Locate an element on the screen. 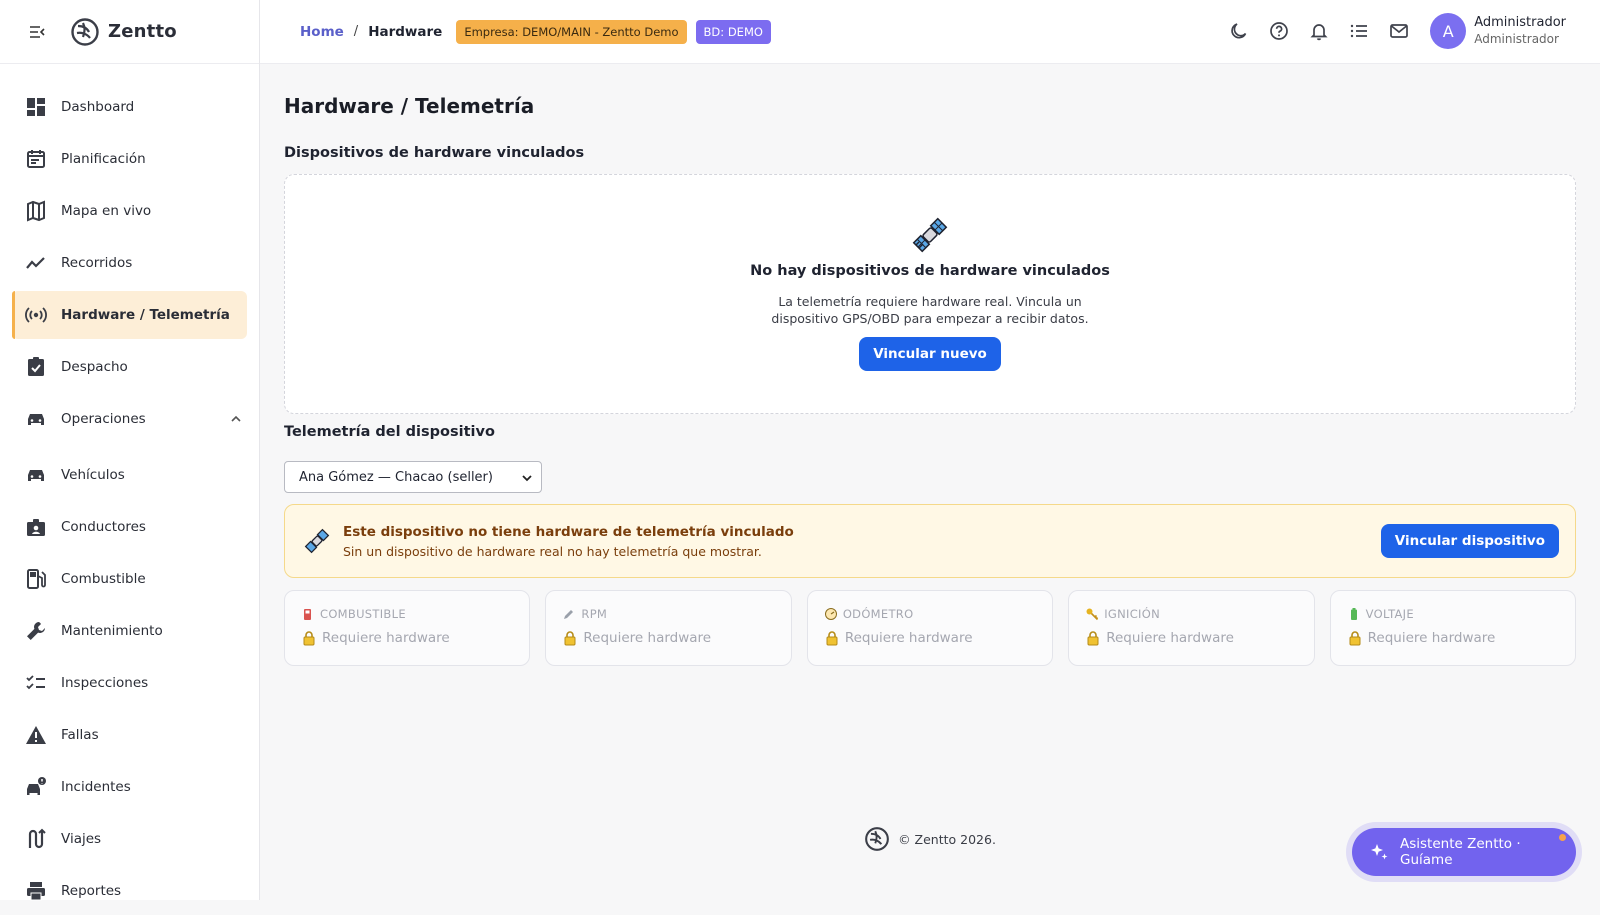 The image size is (1600, 915). empresa-badge: Empresa: DEMO/MAIN - Zentto Demo is located at coordinates (571, 32).